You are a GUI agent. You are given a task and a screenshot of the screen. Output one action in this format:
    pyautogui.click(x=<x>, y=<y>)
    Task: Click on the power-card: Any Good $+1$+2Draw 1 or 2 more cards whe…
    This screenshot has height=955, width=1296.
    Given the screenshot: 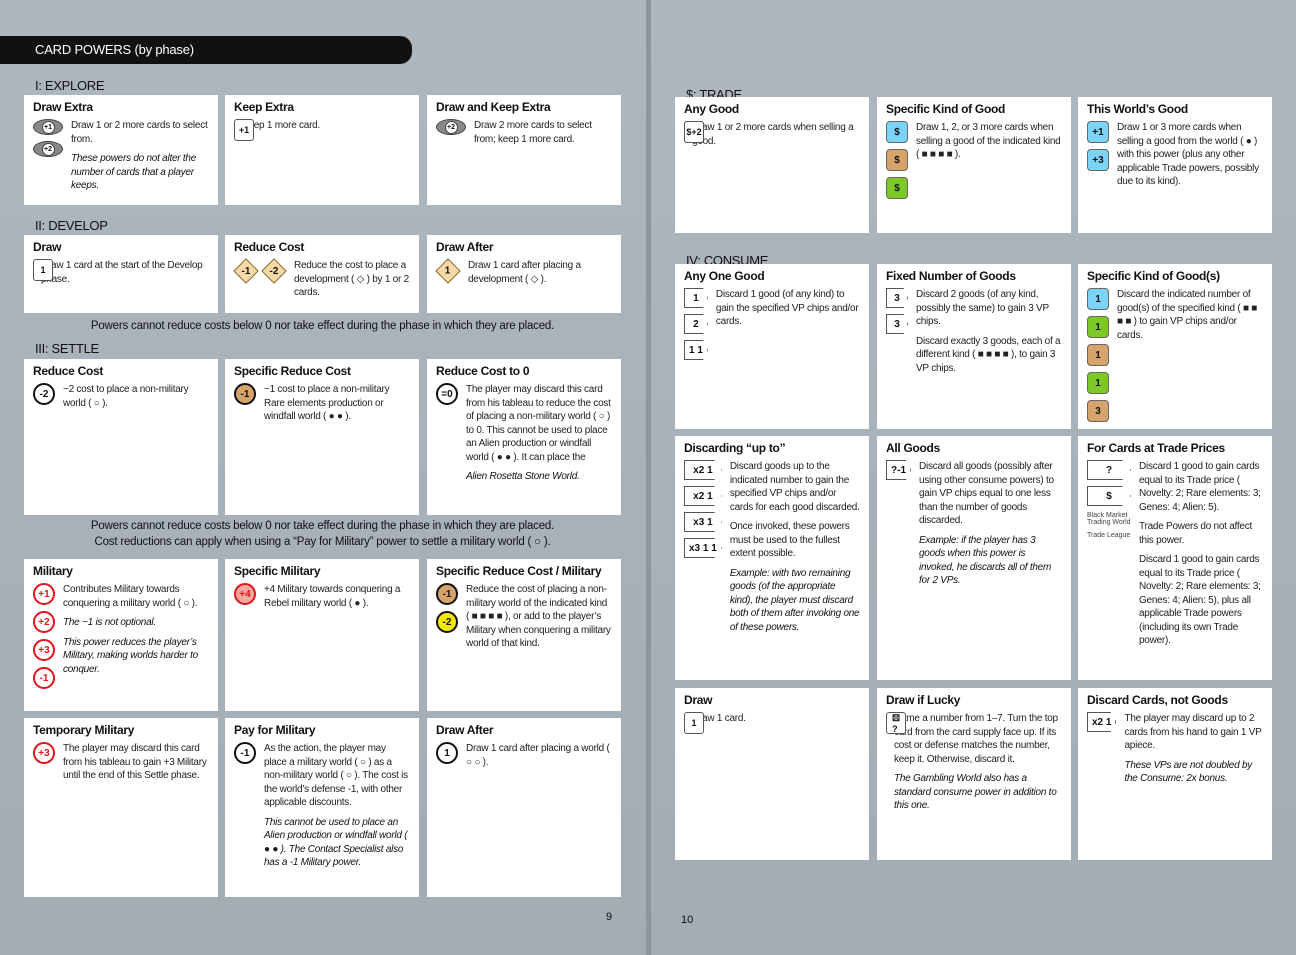 What is the action you would take?
    pyautogui.click(x=772, y=165)
    